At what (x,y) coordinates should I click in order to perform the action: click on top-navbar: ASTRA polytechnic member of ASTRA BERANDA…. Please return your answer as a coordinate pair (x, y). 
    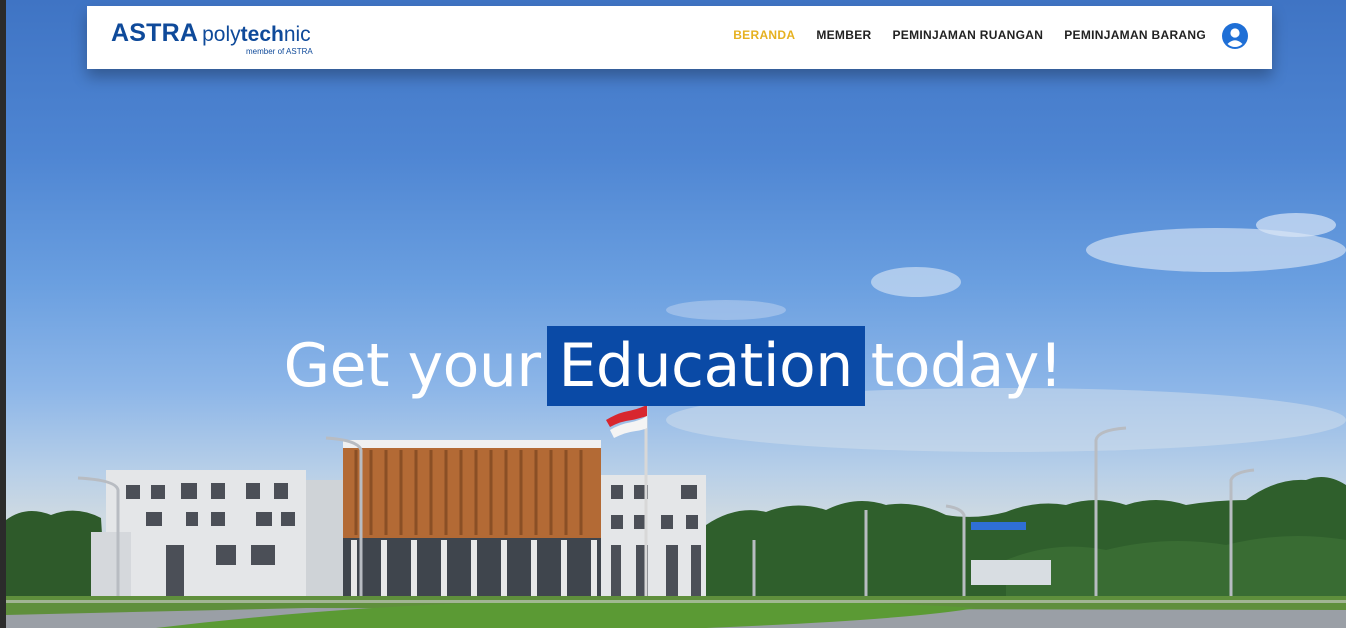
    Looking at the image, I should click on (679, 37).